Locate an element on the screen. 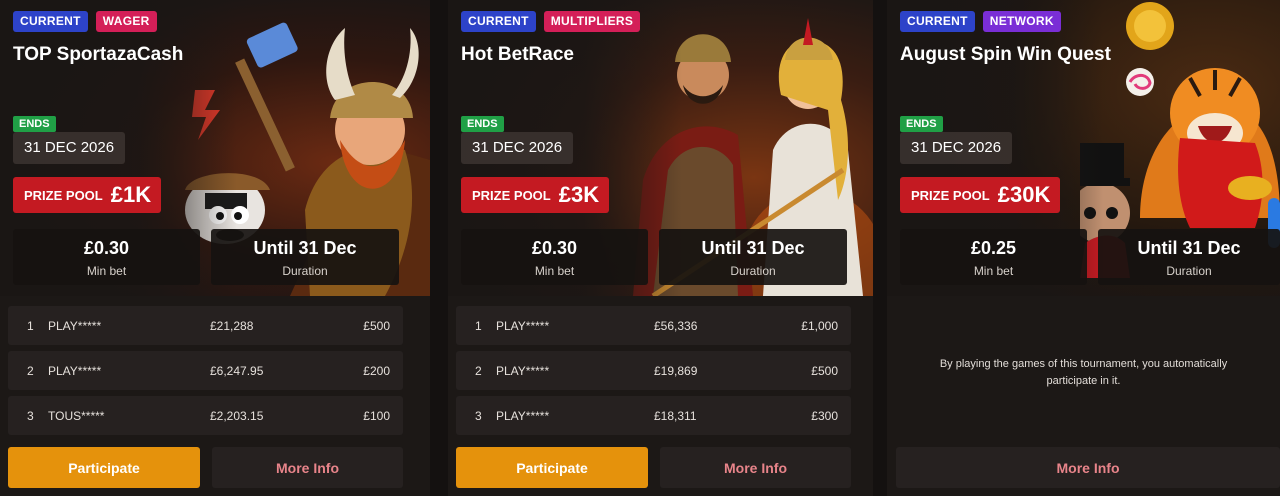 This screenshot has height=496, width=1280. player-name: TOUS***** is located at coordinates (76, 416).